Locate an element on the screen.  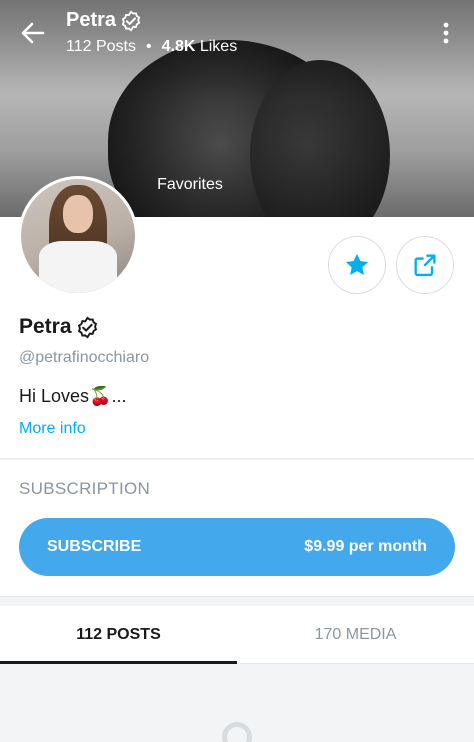
share-icon is located at coordinates (425, 265).